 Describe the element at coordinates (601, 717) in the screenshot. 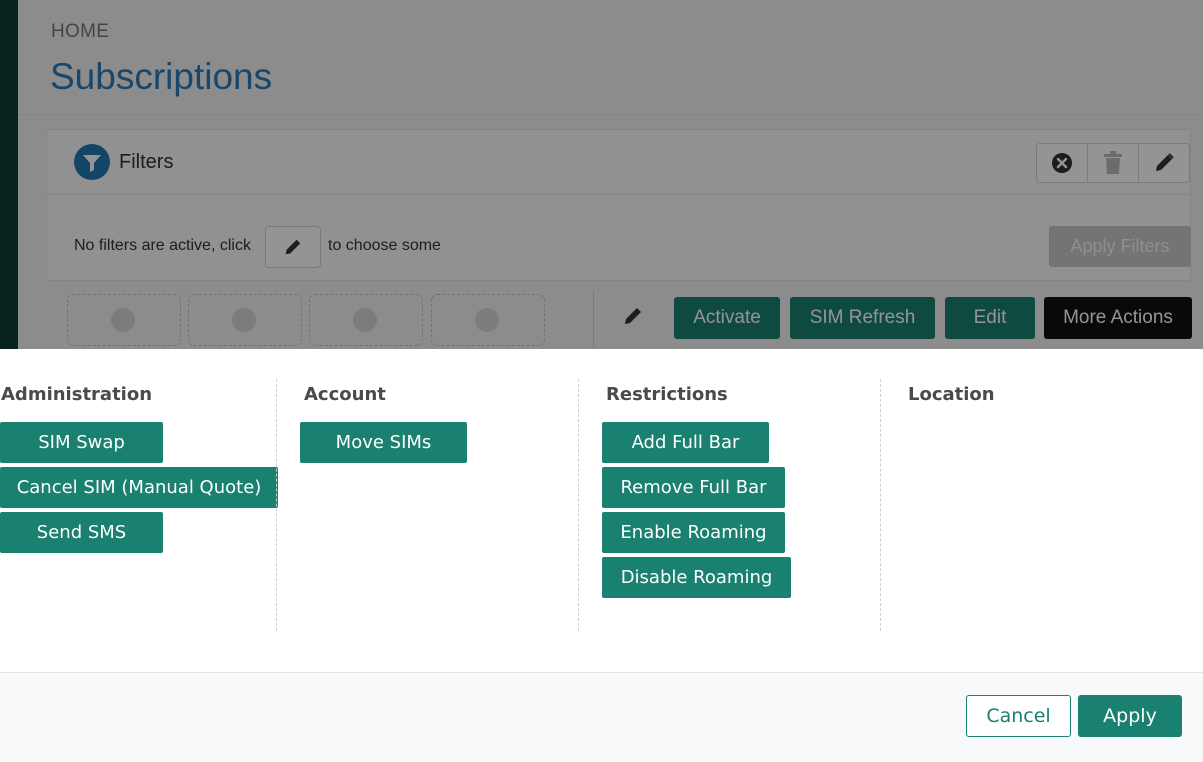

I see `modal-footer: Cancel Apply` at that location.